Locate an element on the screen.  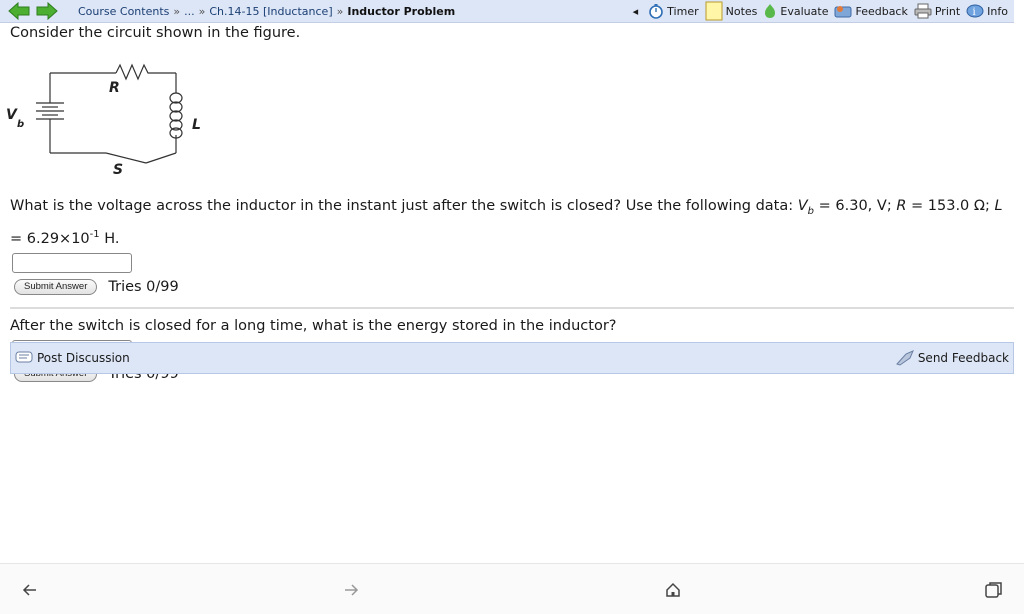
feedback-button: Feedback is located at coordinates (871, 11).